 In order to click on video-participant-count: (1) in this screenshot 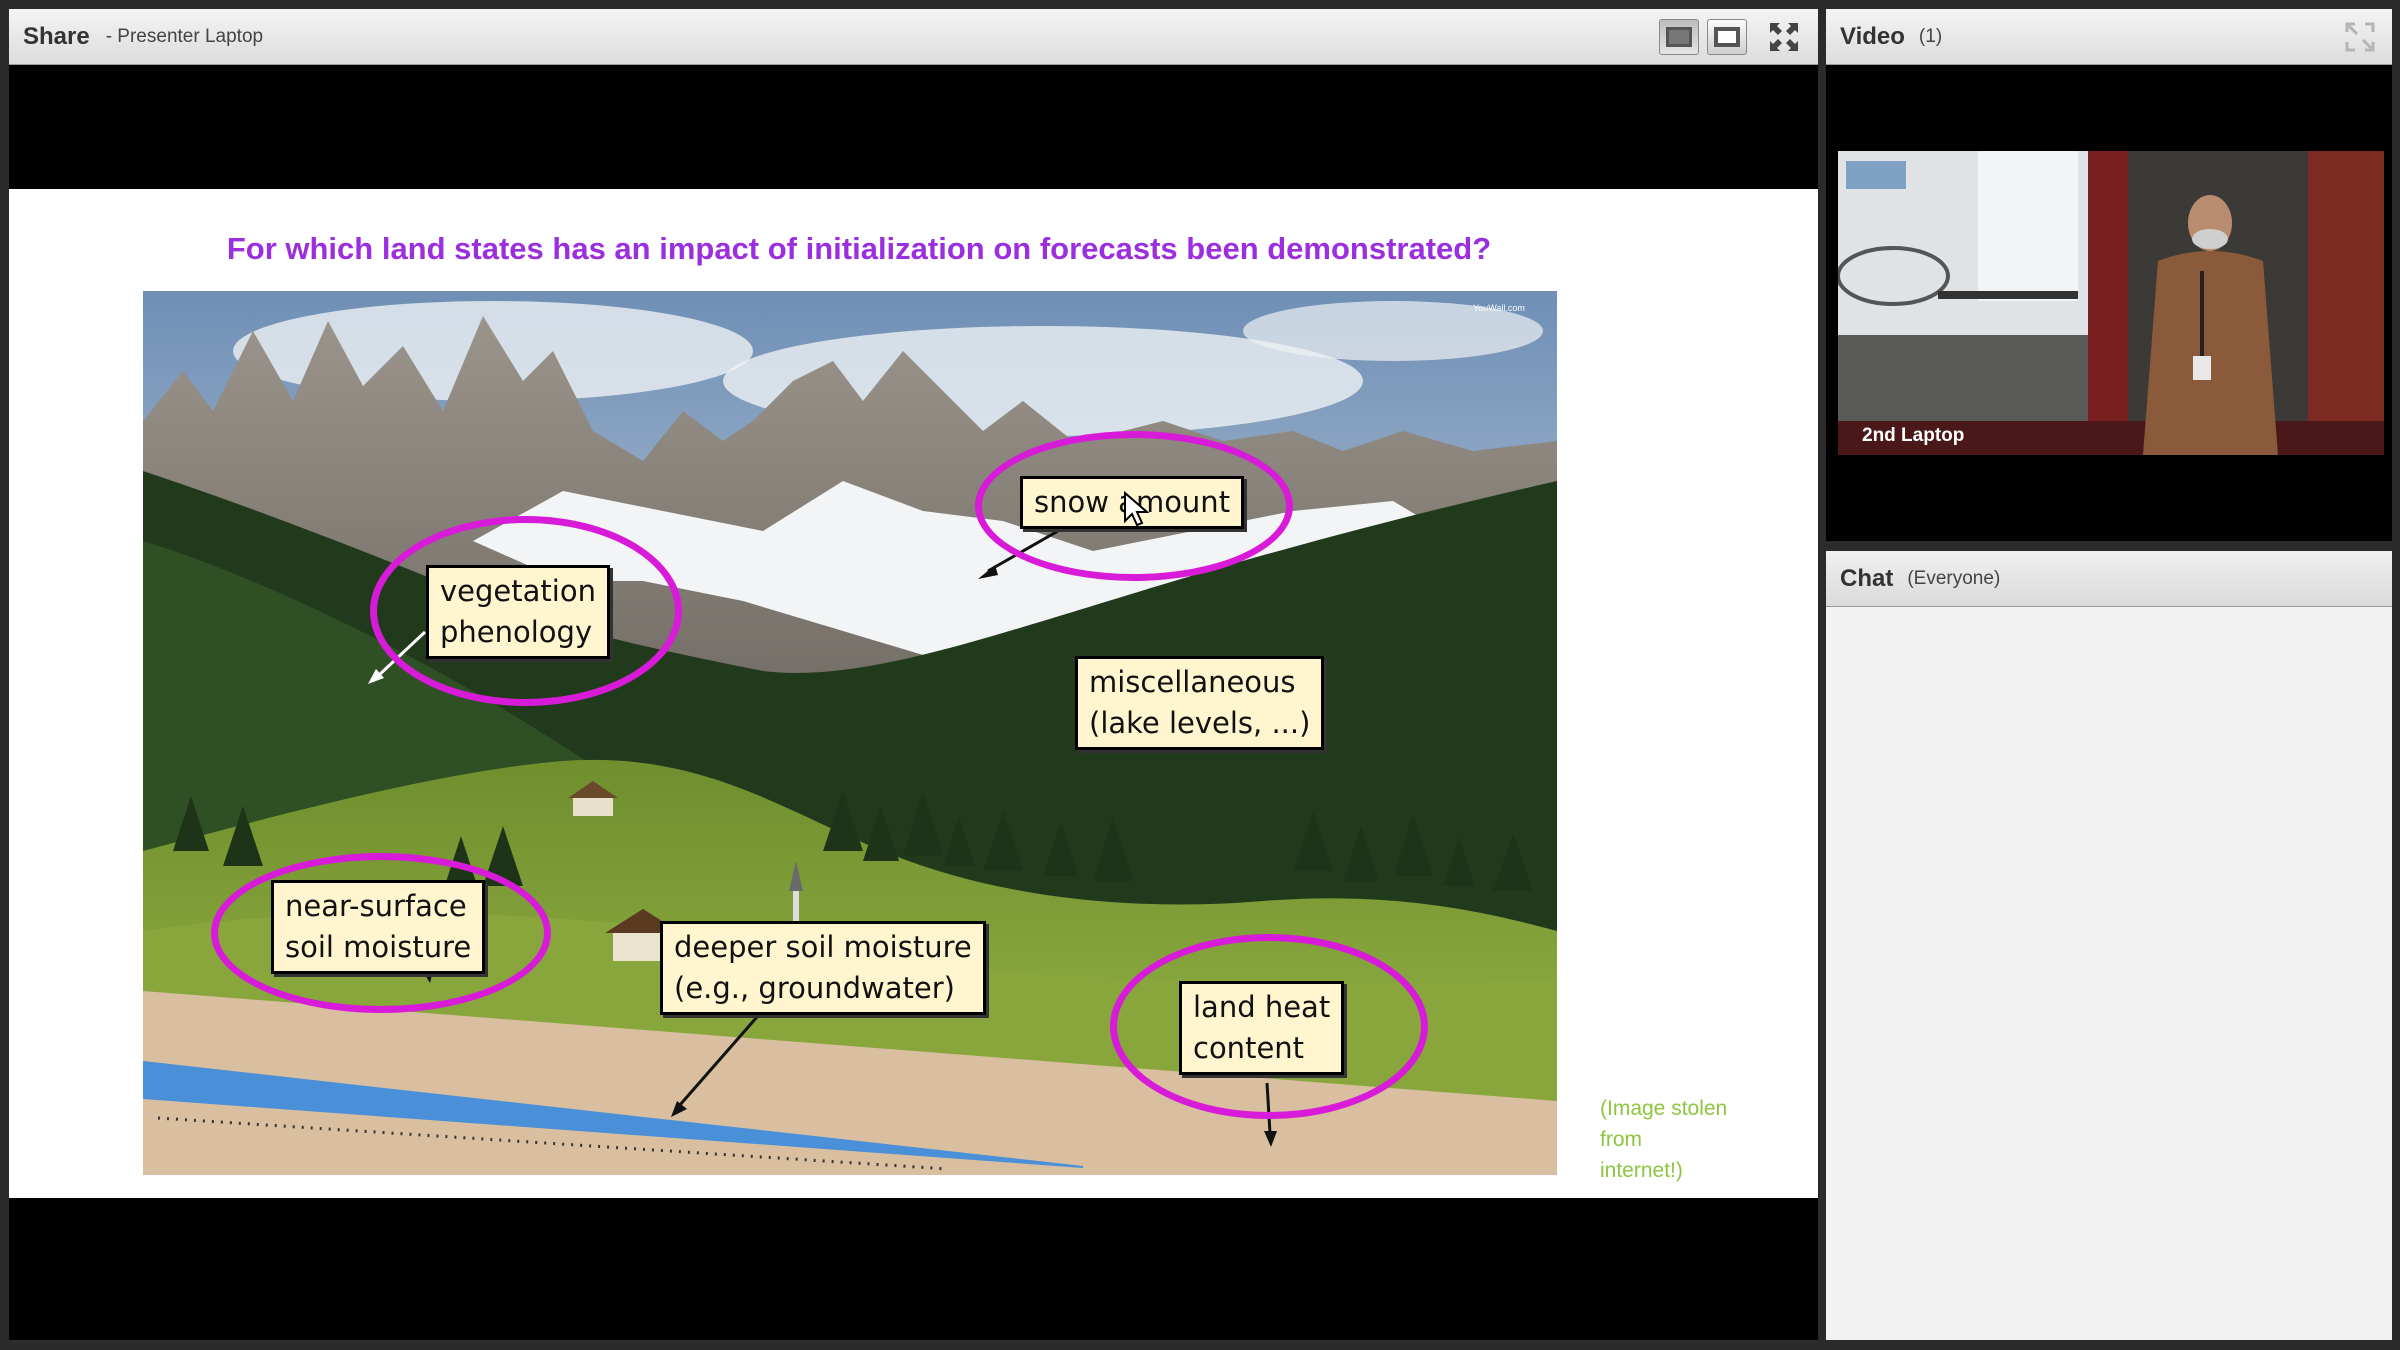, I will do `click(1930, 36)`.